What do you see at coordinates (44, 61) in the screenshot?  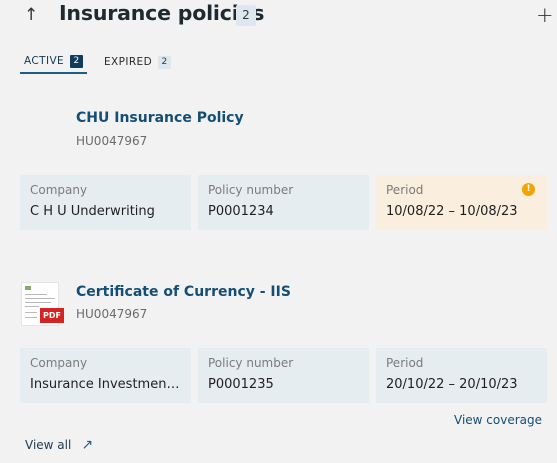 I see `tab-active-label: ACTIVE` at bounding box center [44, 61].